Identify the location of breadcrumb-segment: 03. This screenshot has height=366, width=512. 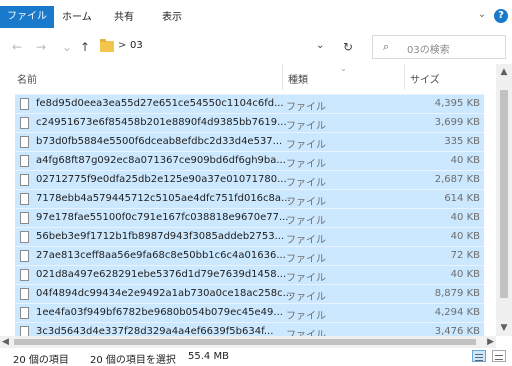
(136, 45).